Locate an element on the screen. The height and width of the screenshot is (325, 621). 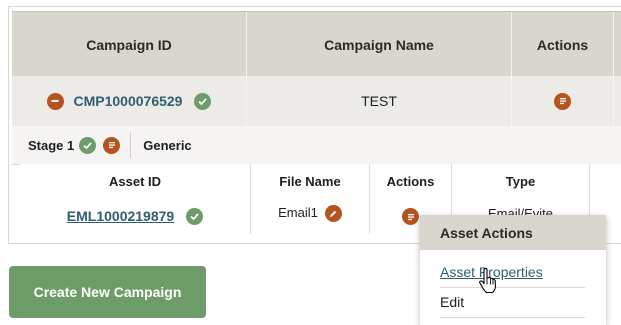
file-name: Email1 is located at coordinates (298, 212).